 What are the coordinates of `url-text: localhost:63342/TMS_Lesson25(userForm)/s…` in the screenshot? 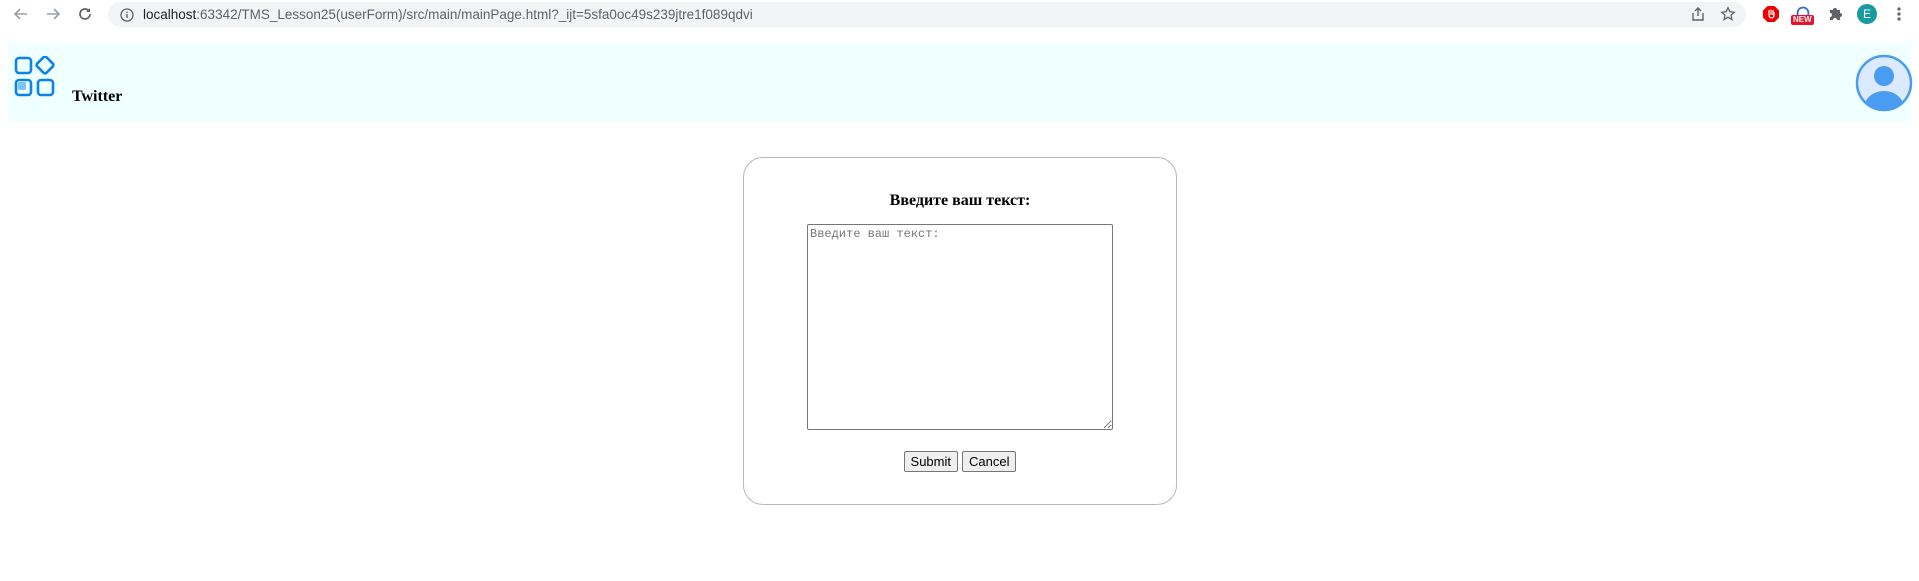 It's located at (448, 14).